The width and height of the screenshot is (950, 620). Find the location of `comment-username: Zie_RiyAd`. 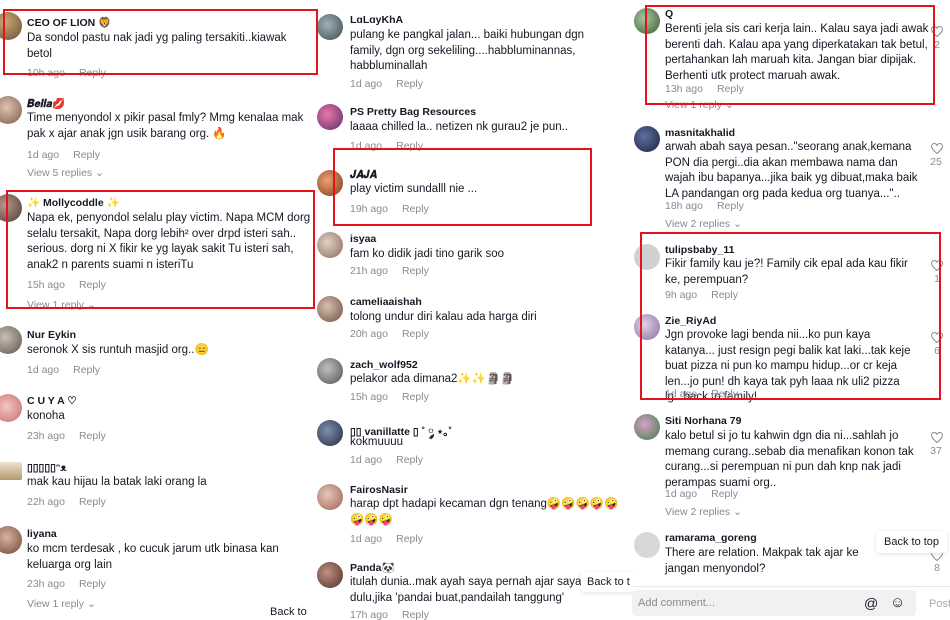

comment-username: Zie_RiyAd is located at coordinates (690, 321).